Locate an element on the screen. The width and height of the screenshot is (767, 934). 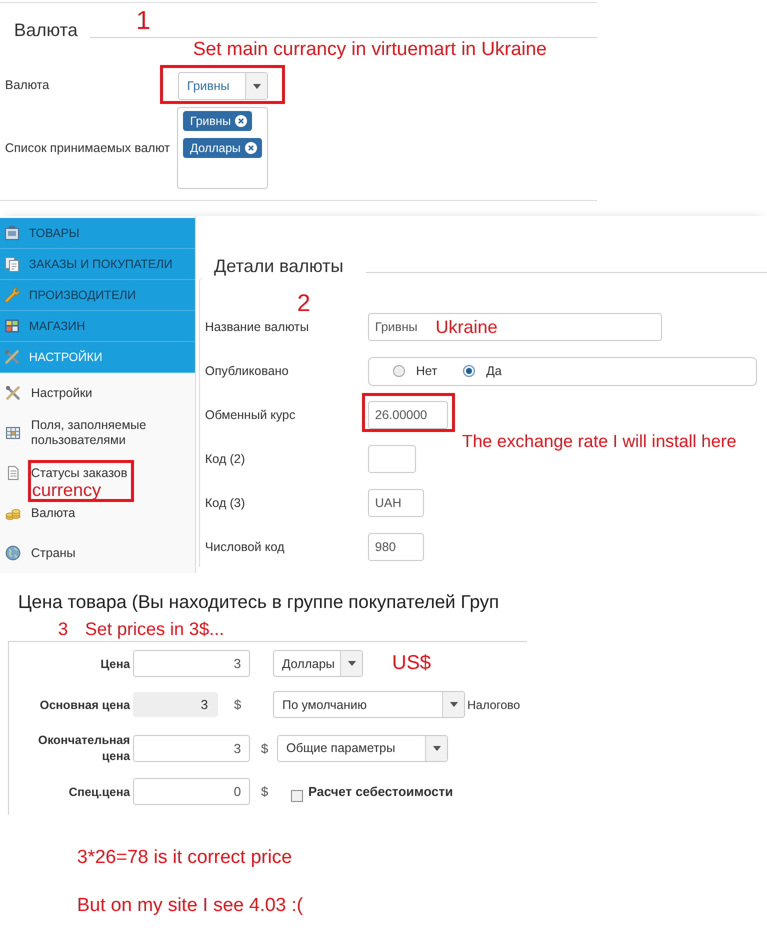
menu-section: ТОВАРЫ is located at coordinates (97, 233).